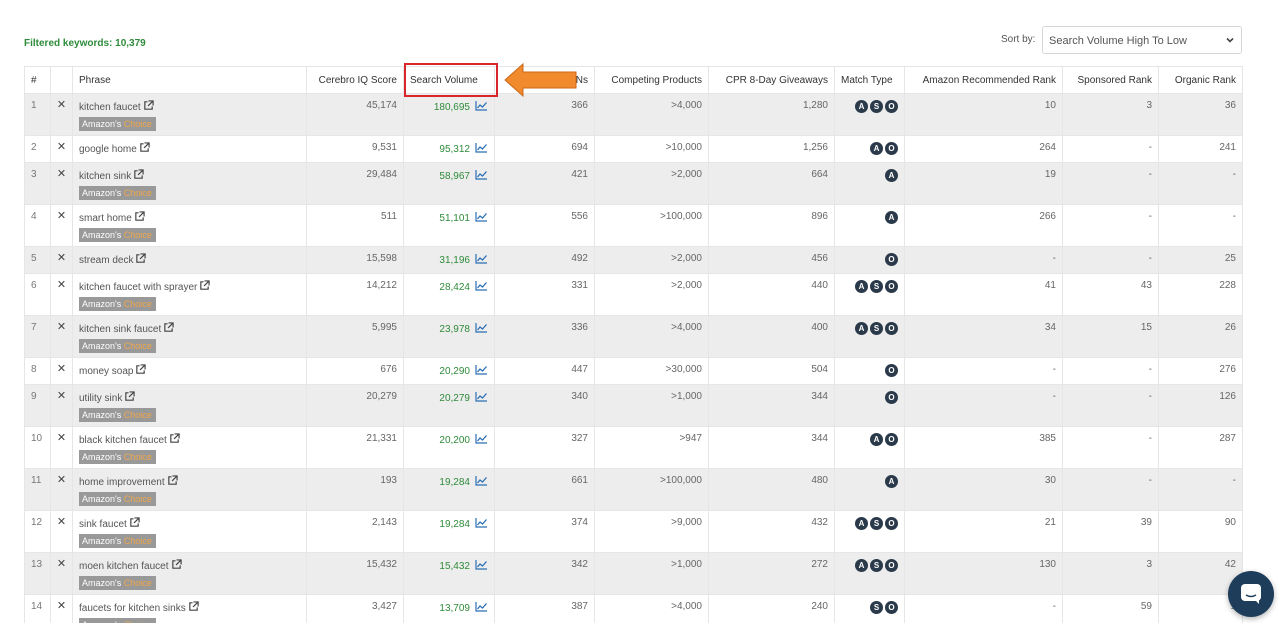 The width and height of the screenshot is (1280, 623). What do you see at coordinates (120, 329) in the screenshot?
I see `phrase-link: kitchen sink faucet` at bounding box center [120, 329].